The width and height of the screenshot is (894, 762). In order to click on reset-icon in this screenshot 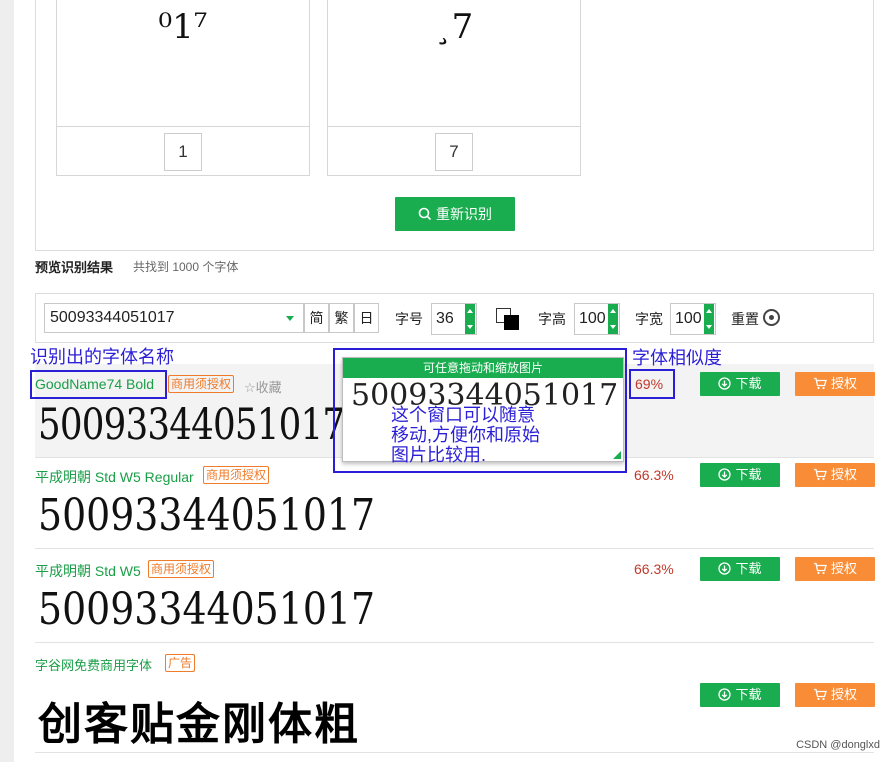, I will do `click(771, 317)`.